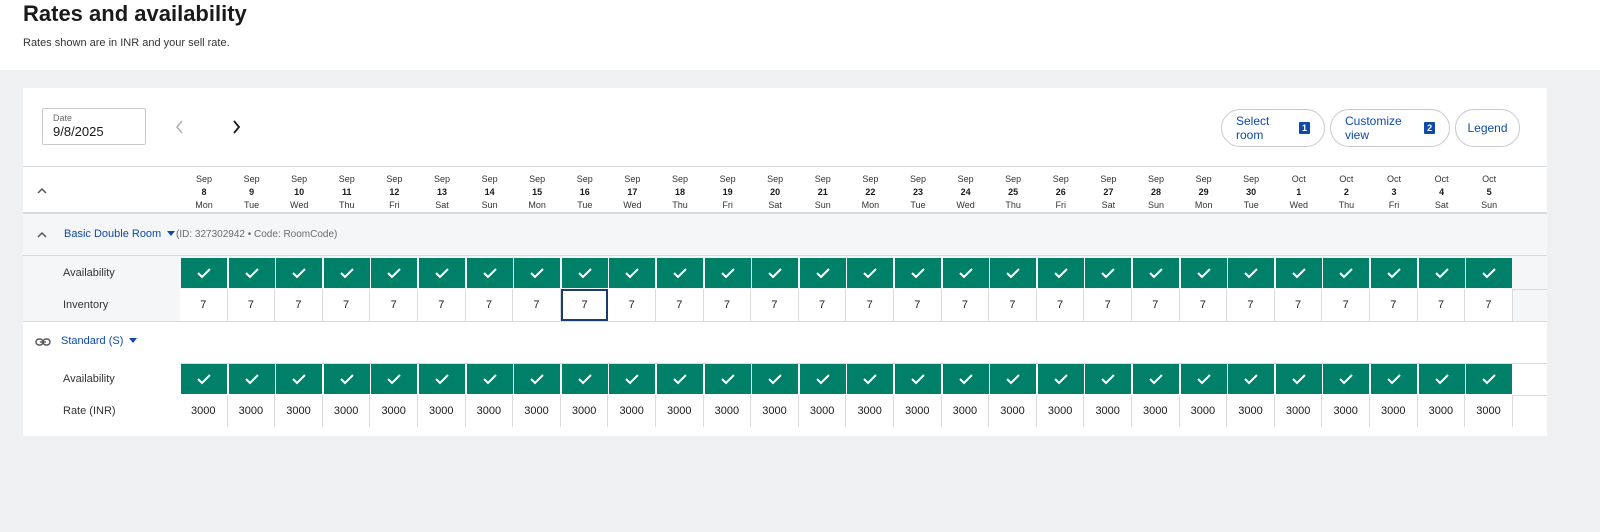  I want to click on rateplan-name-dropdown: Standard (S), so click(99, 341).